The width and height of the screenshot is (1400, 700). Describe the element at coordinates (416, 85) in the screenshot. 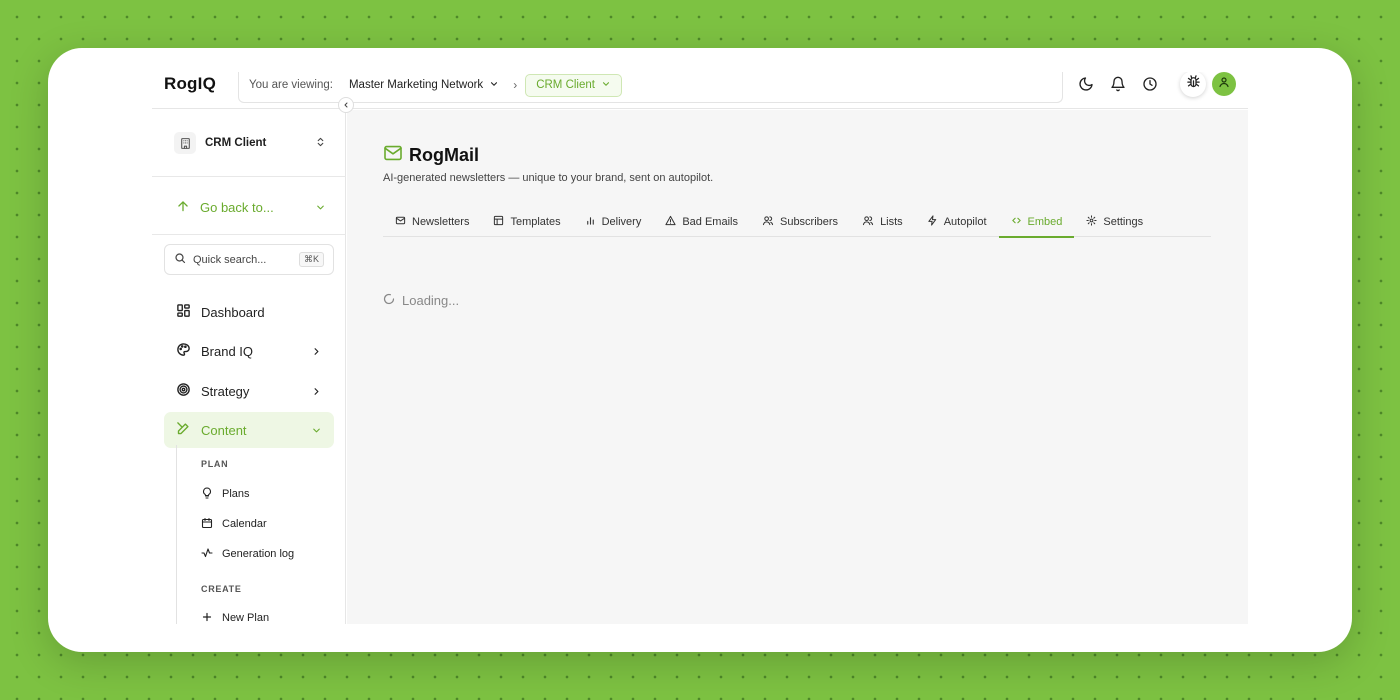

I see `network-name: Master Marketing Network` at that location.